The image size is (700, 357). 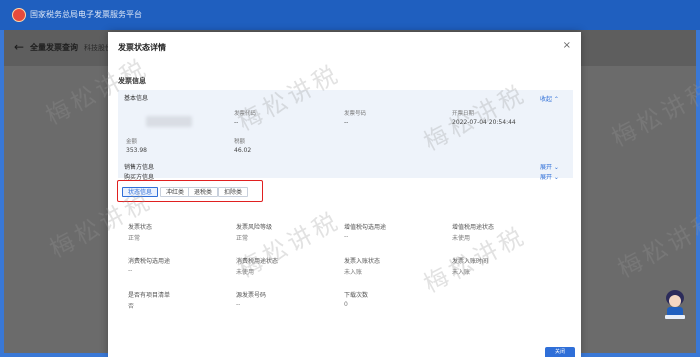 I want to click on back-arrow-icon: ←, so click(x=19, y=47).